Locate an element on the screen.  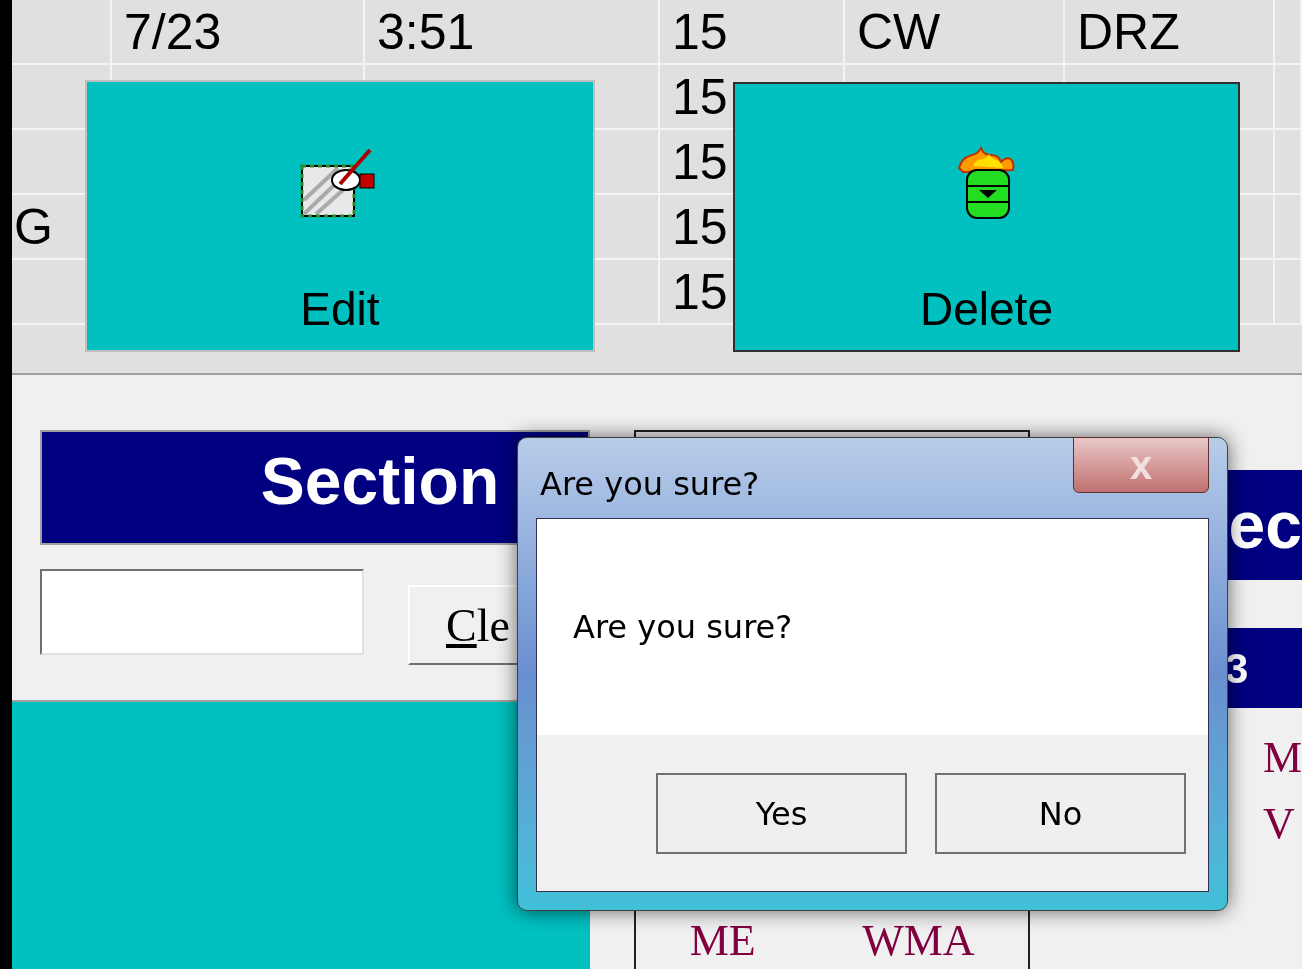
band-number: 3 is located at coordinates (1236, 668).